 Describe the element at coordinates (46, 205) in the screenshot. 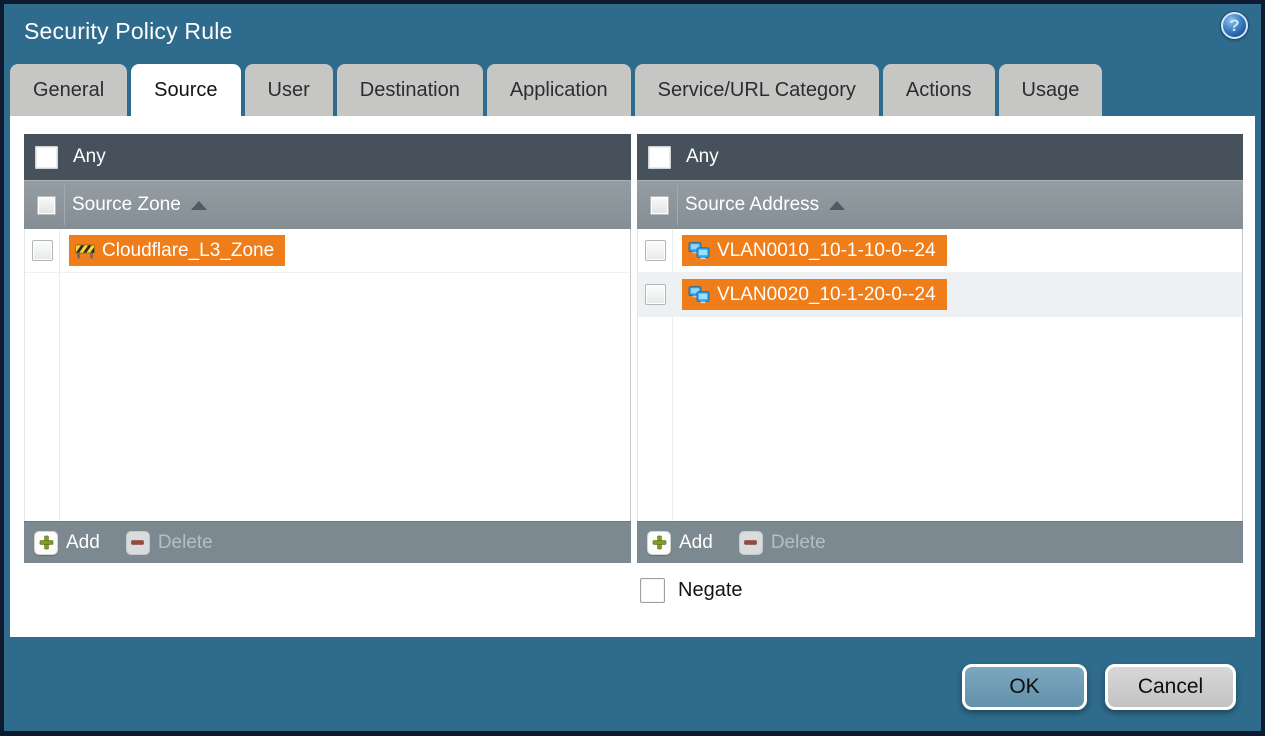

I see `source-zone-select-all-checkbox` at that location.